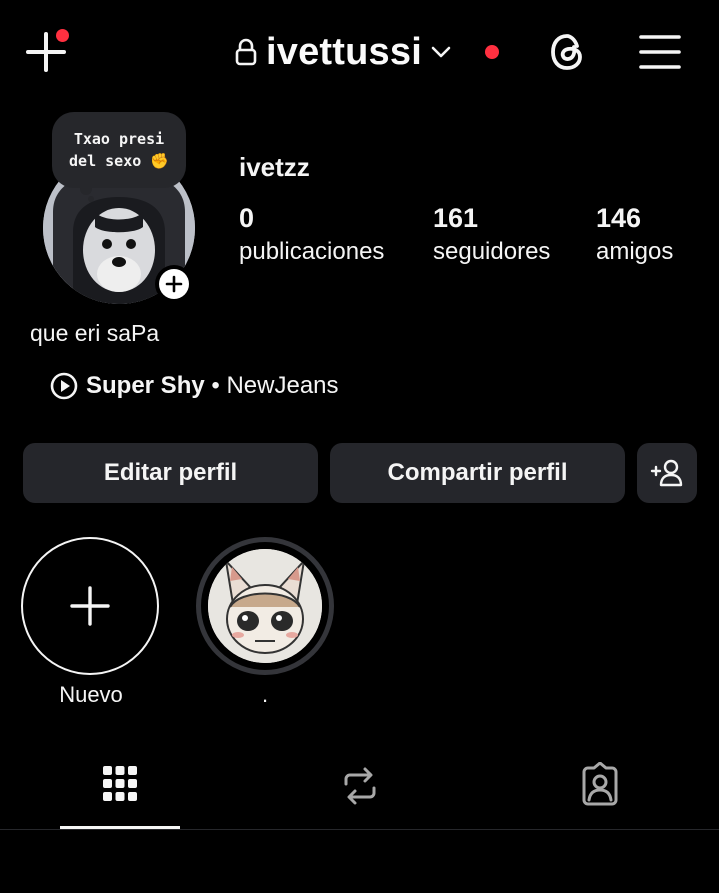  What do you see at coordinates (634, 236) in the screenshot?
I see `stat-friends: 146 amigos` at bounding box center [634, 236].